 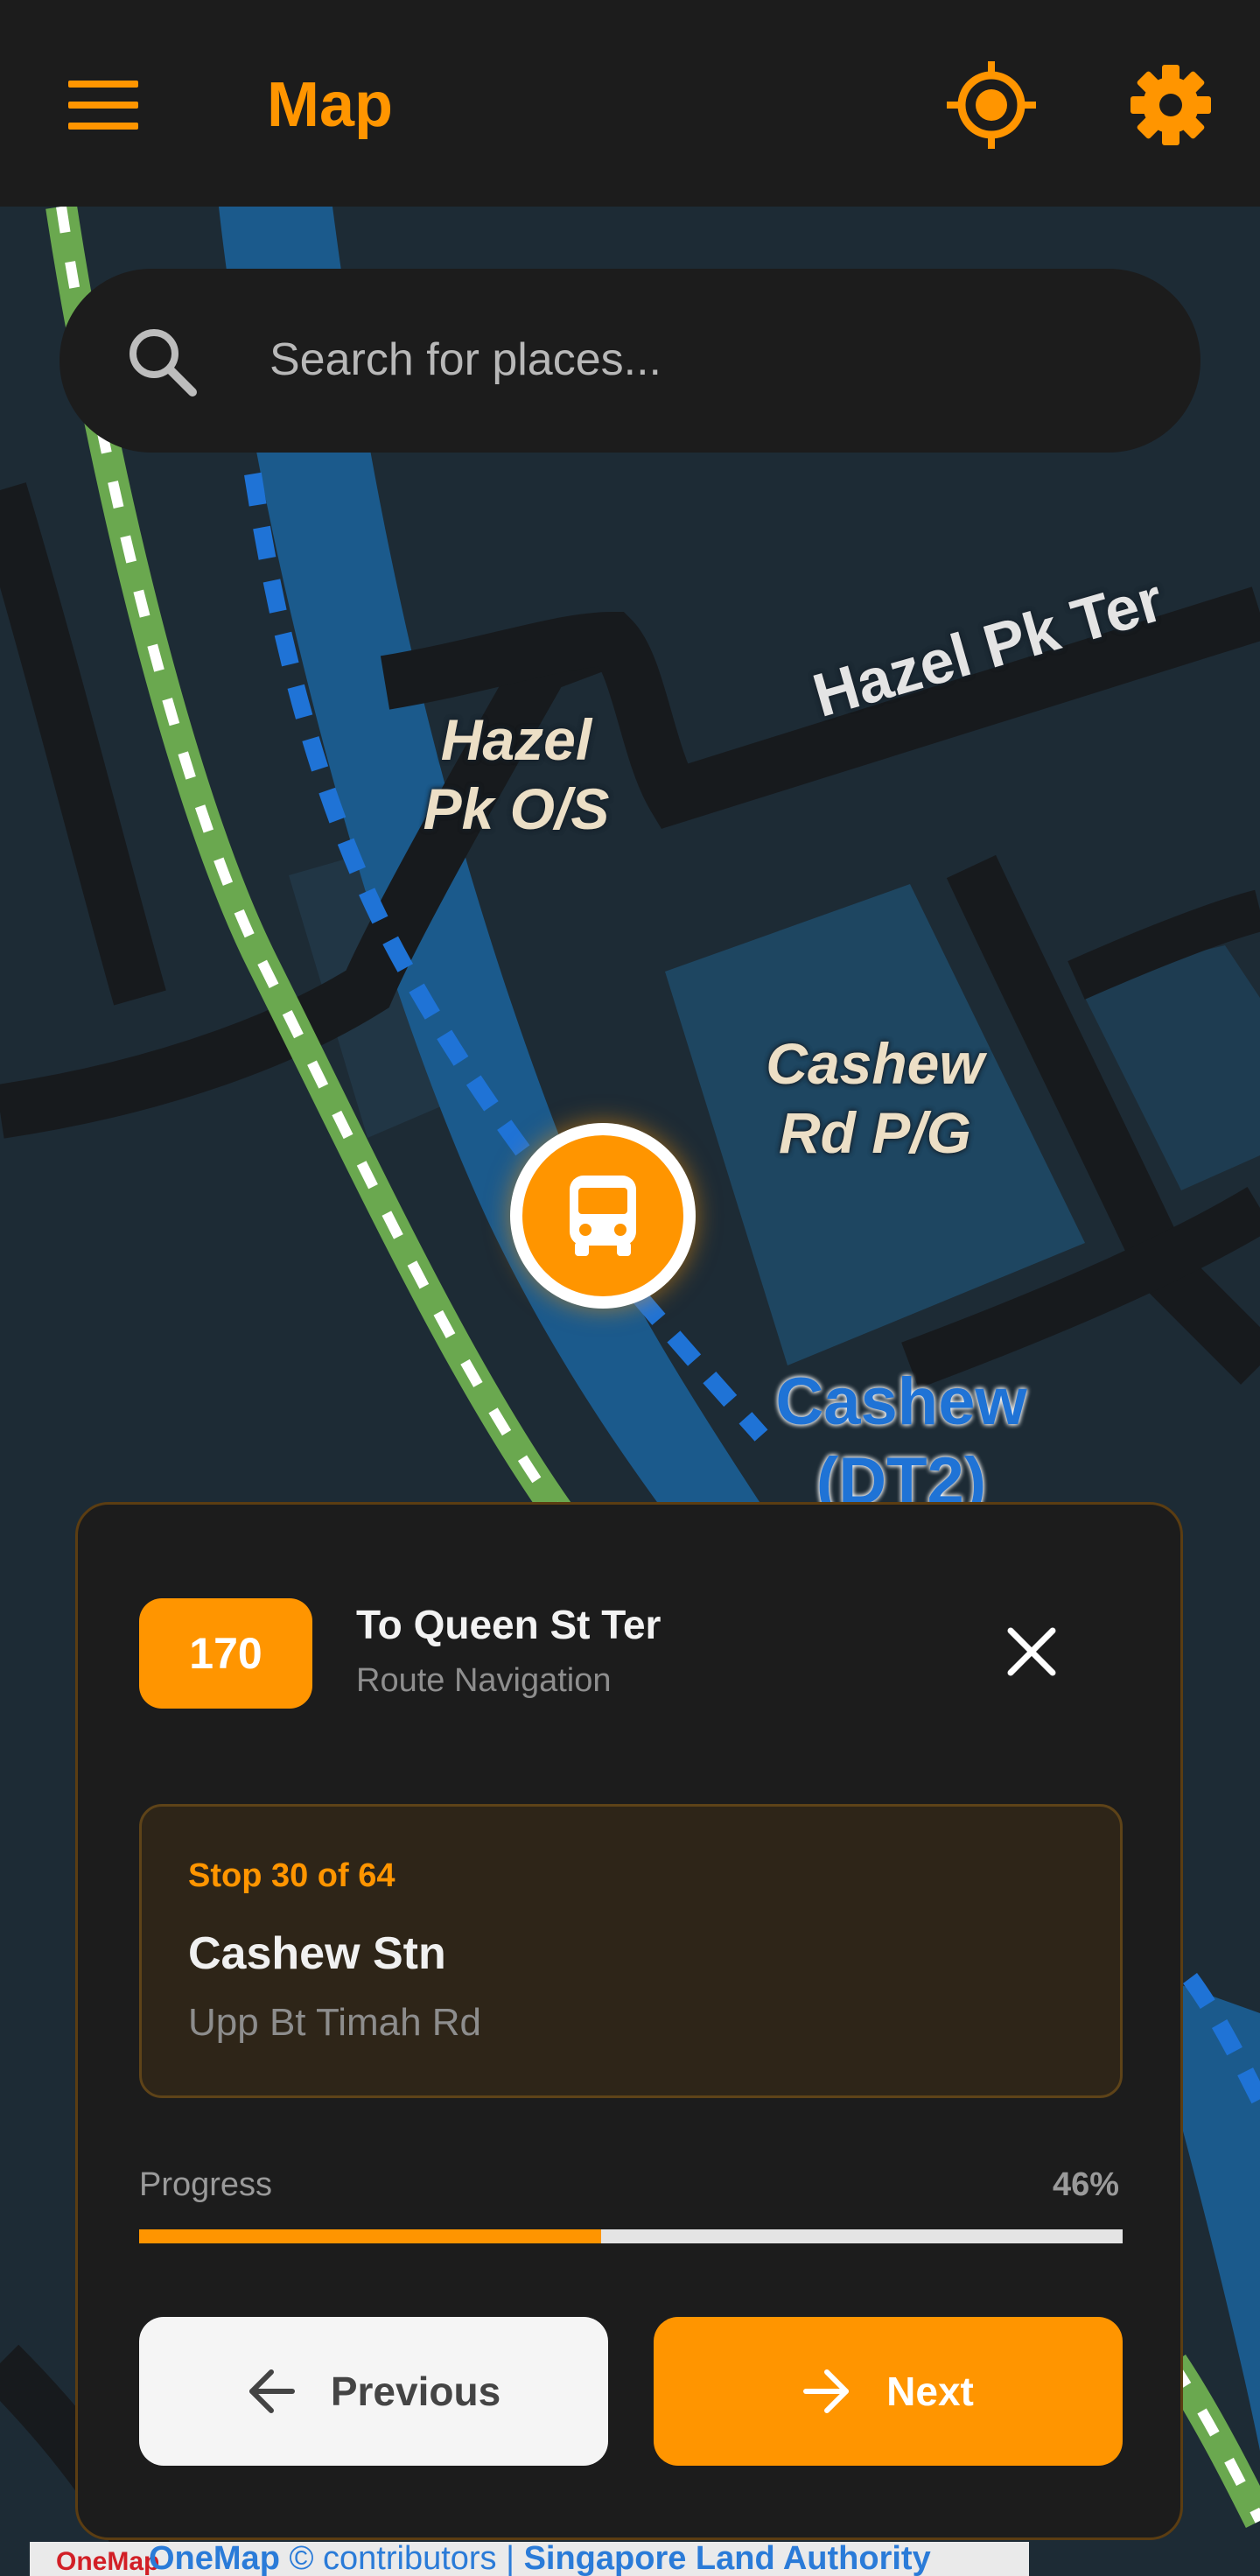 I want to click on settings-button, so click(x=1170, y=105).